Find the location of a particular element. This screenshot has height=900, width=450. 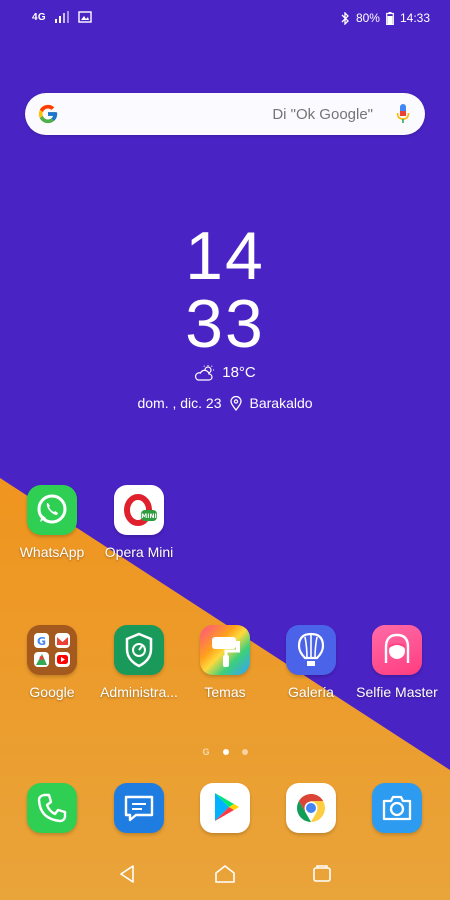

temperature: 18°C is located at coordinates (239, 372).